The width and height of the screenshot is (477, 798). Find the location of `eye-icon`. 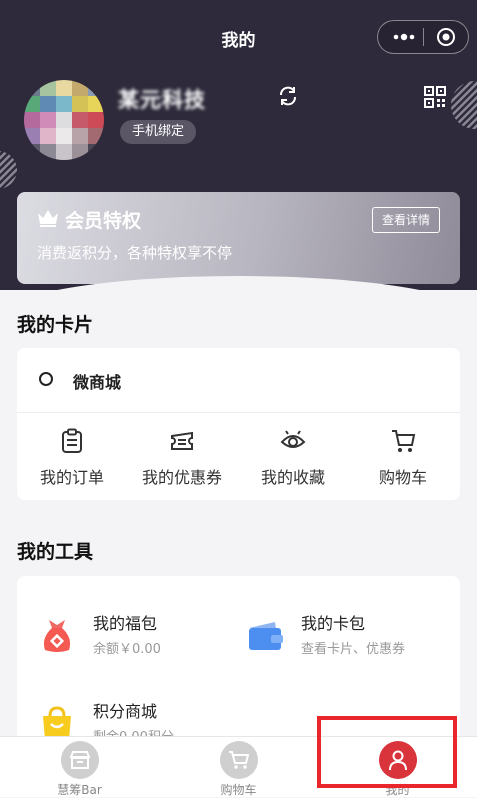

eye-icon is located at coordinates (293, 439).